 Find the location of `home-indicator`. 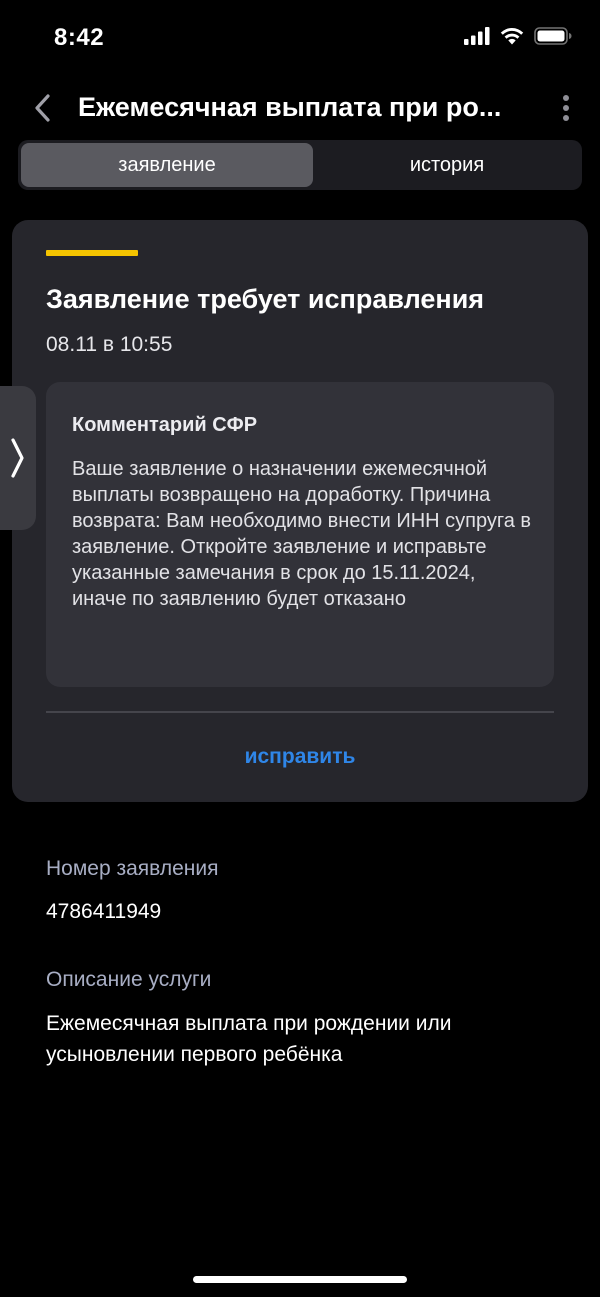

home-indicator is located at coordinates (300, 1279).